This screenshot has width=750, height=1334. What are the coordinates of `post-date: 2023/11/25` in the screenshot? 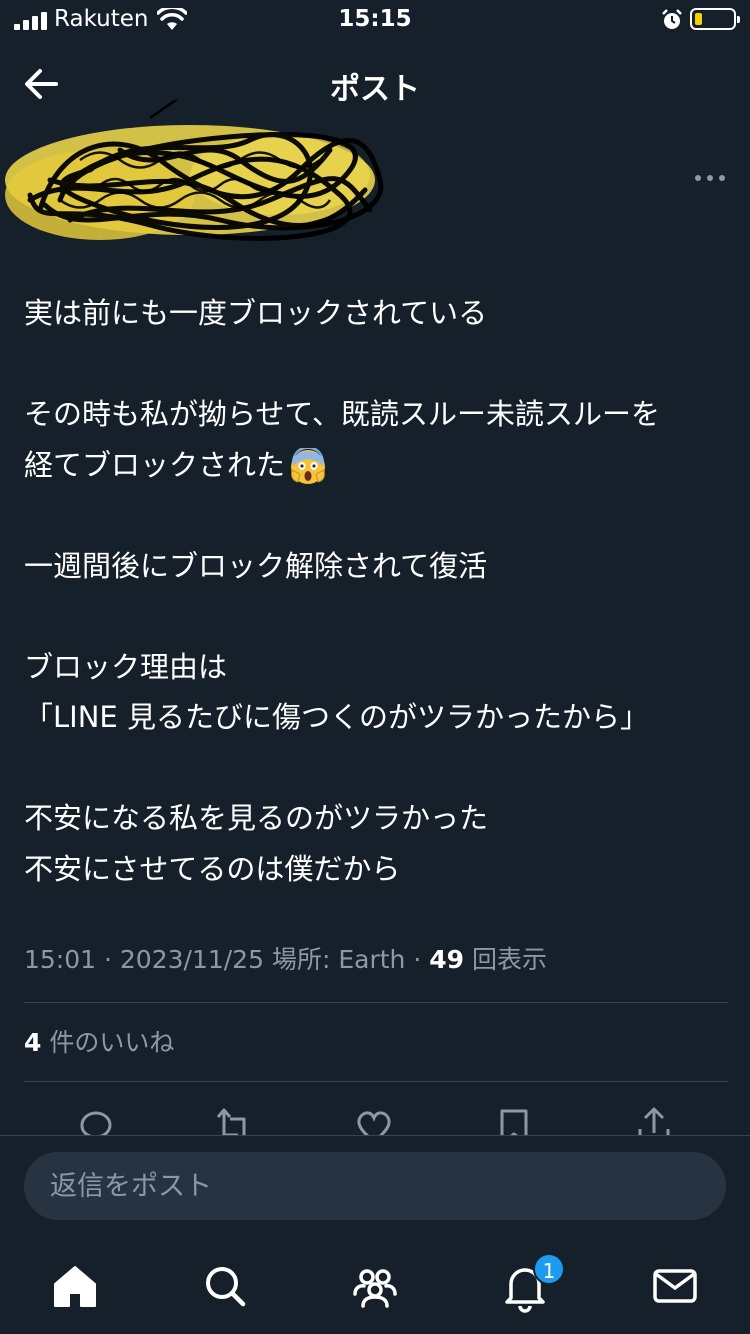 It's located at (191, 959).